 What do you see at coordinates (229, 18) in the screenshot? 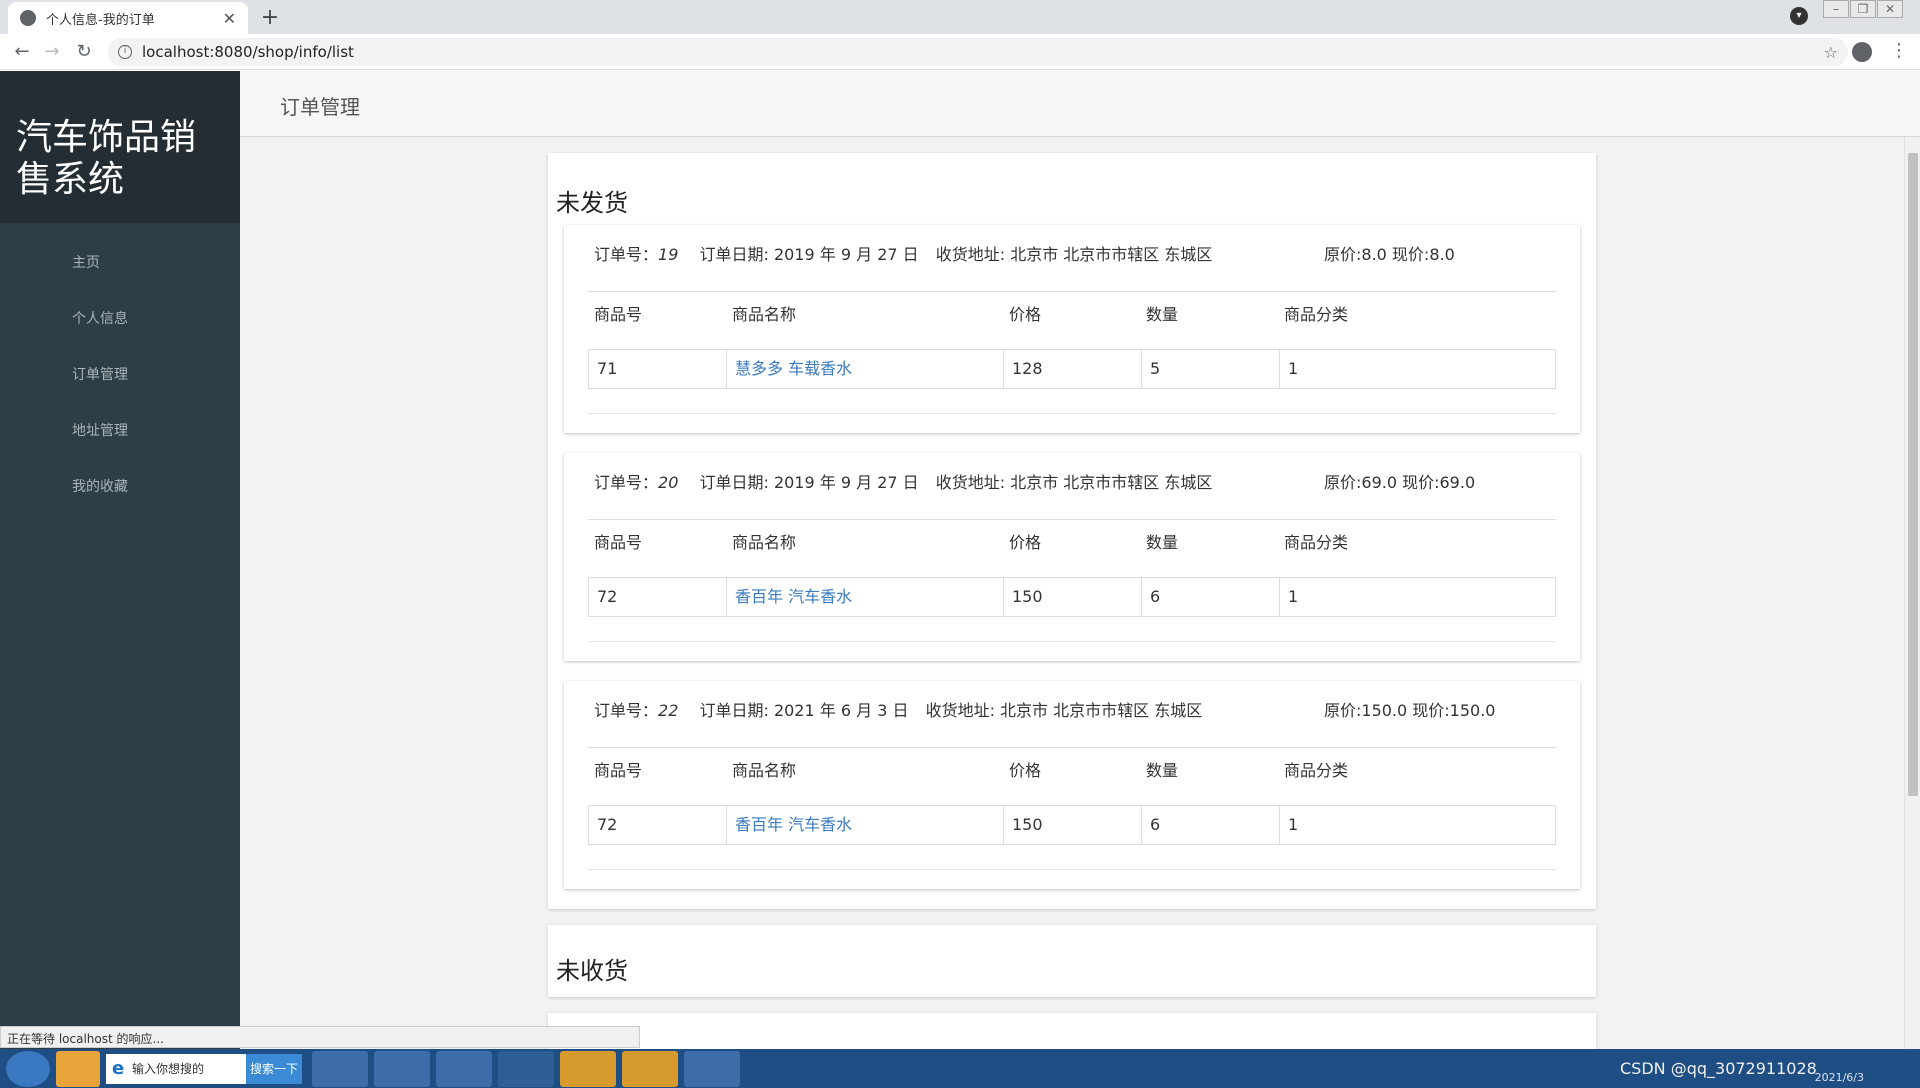
I see `close-tab-icon: ✕` at bounding box center [229, 18].